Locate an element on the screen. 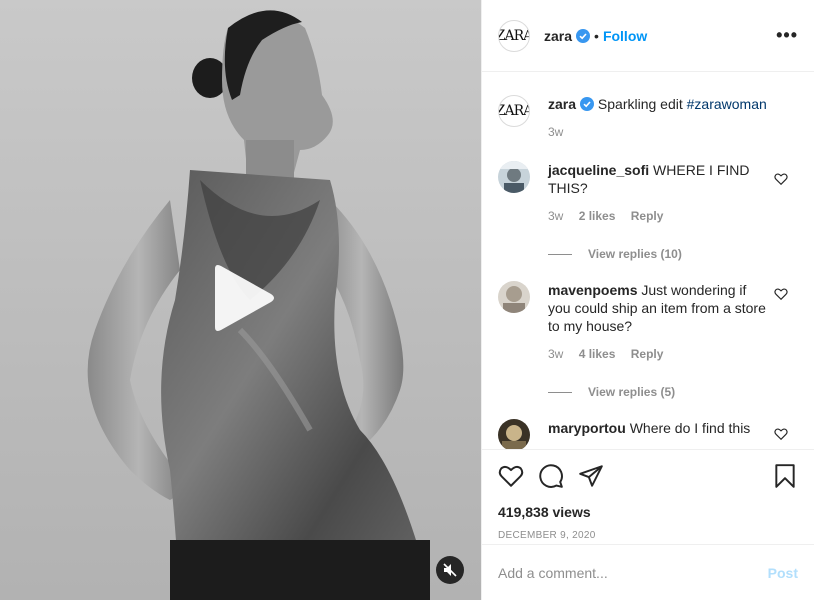 Image resolution: width=814 pixels, height=600 pixels. more-options-icon: ••• is located at coordinates (787, 35).